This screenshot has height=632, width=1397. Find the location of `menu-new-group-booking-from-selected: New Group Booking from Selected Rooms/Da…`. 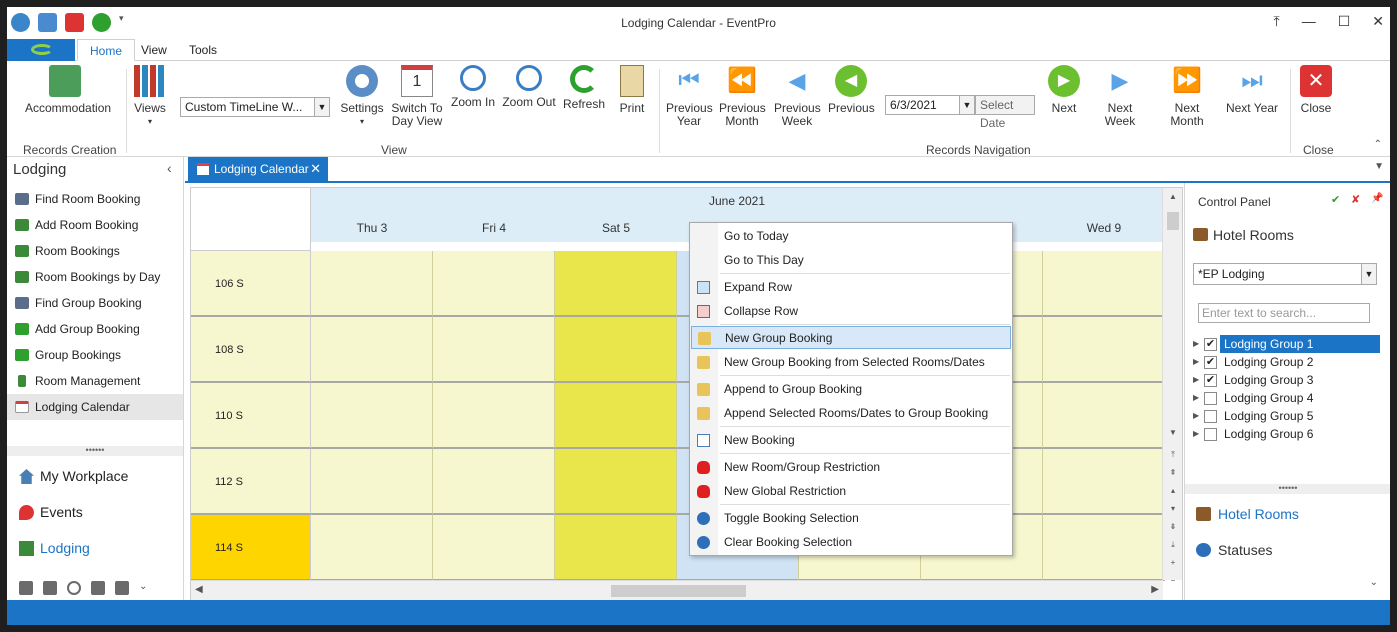

menu-new-group-booking-from-selected: New Group Booking from Selected Rooms/Da… is located at coordinates (851, 362).